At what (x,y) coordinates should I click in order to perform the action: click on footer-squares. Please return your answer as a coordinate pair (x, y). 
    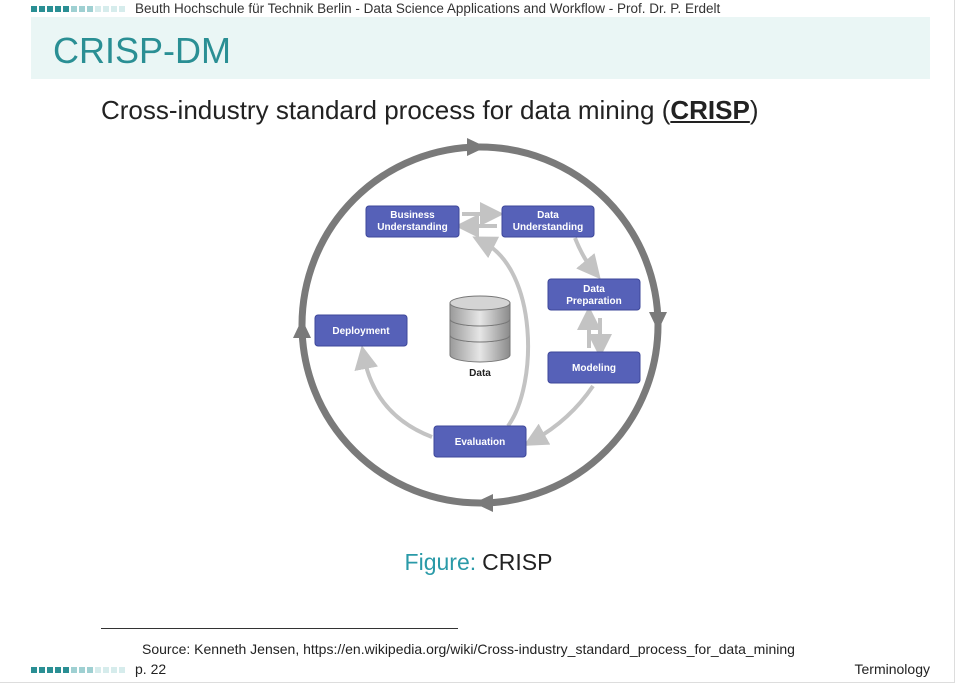
    Looking at the image, I should click on (78, 670).